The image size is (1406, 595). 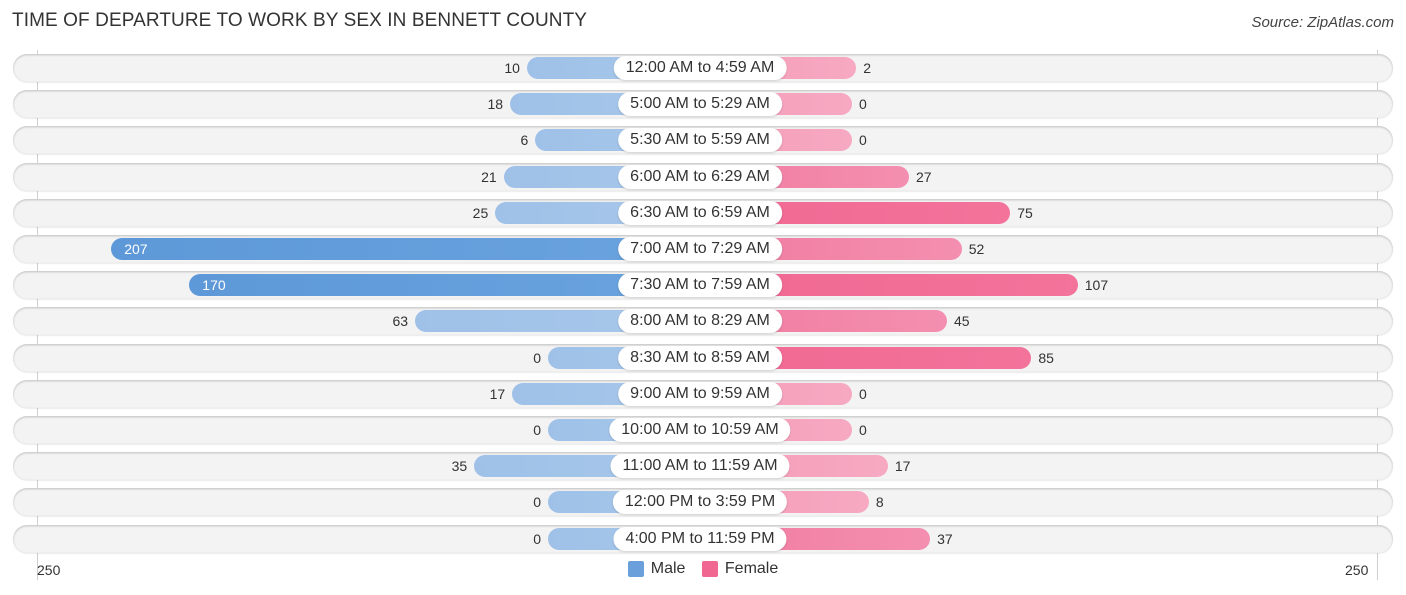 I want to click on legend: Male Female, so click(x=703, y=571).